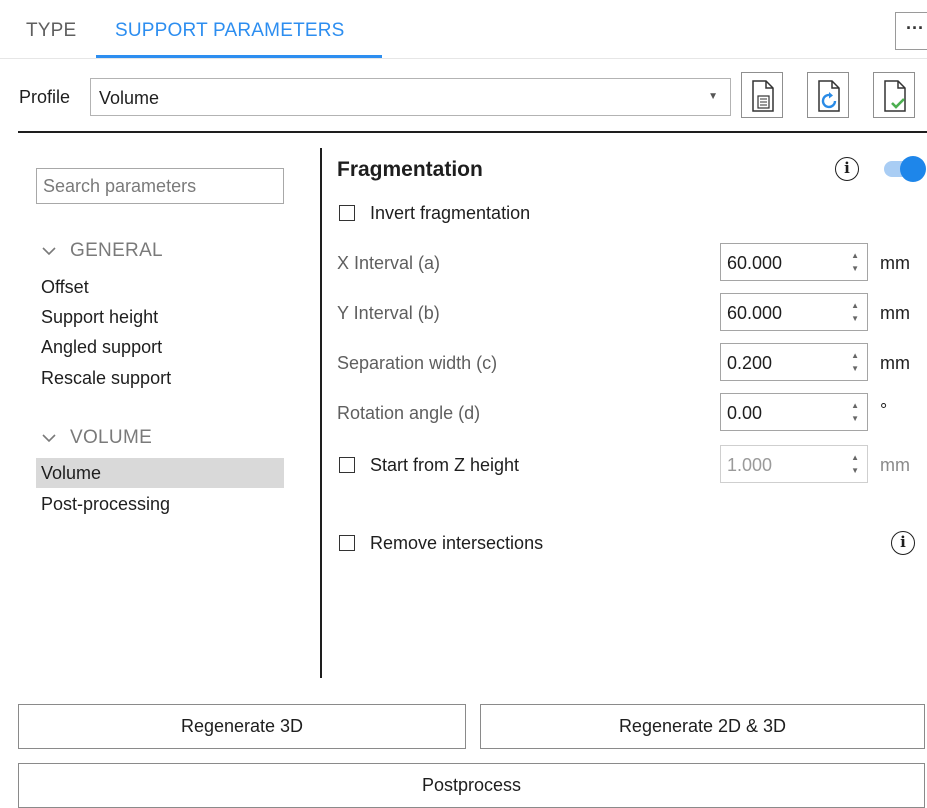  What do you see at coordinates (160, 504) in the screenshot?
I see `nav-item-post-processing: Post-processing` at bounding box center [160, 504].